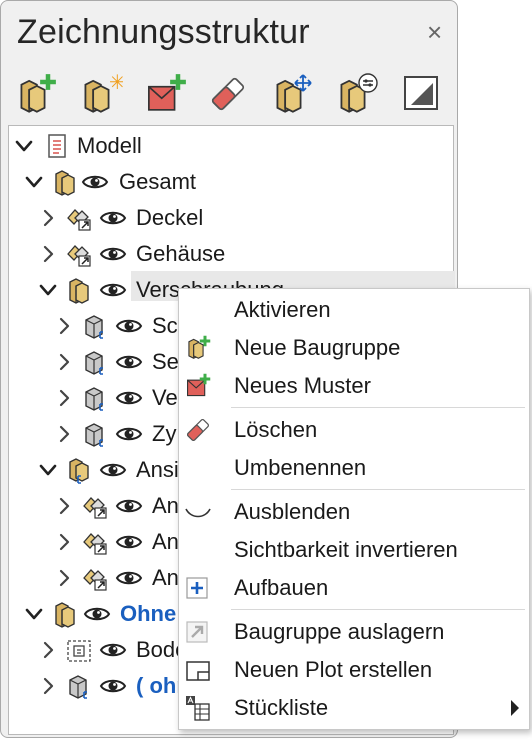  I want to click on eraser-button, so click(229, 93).